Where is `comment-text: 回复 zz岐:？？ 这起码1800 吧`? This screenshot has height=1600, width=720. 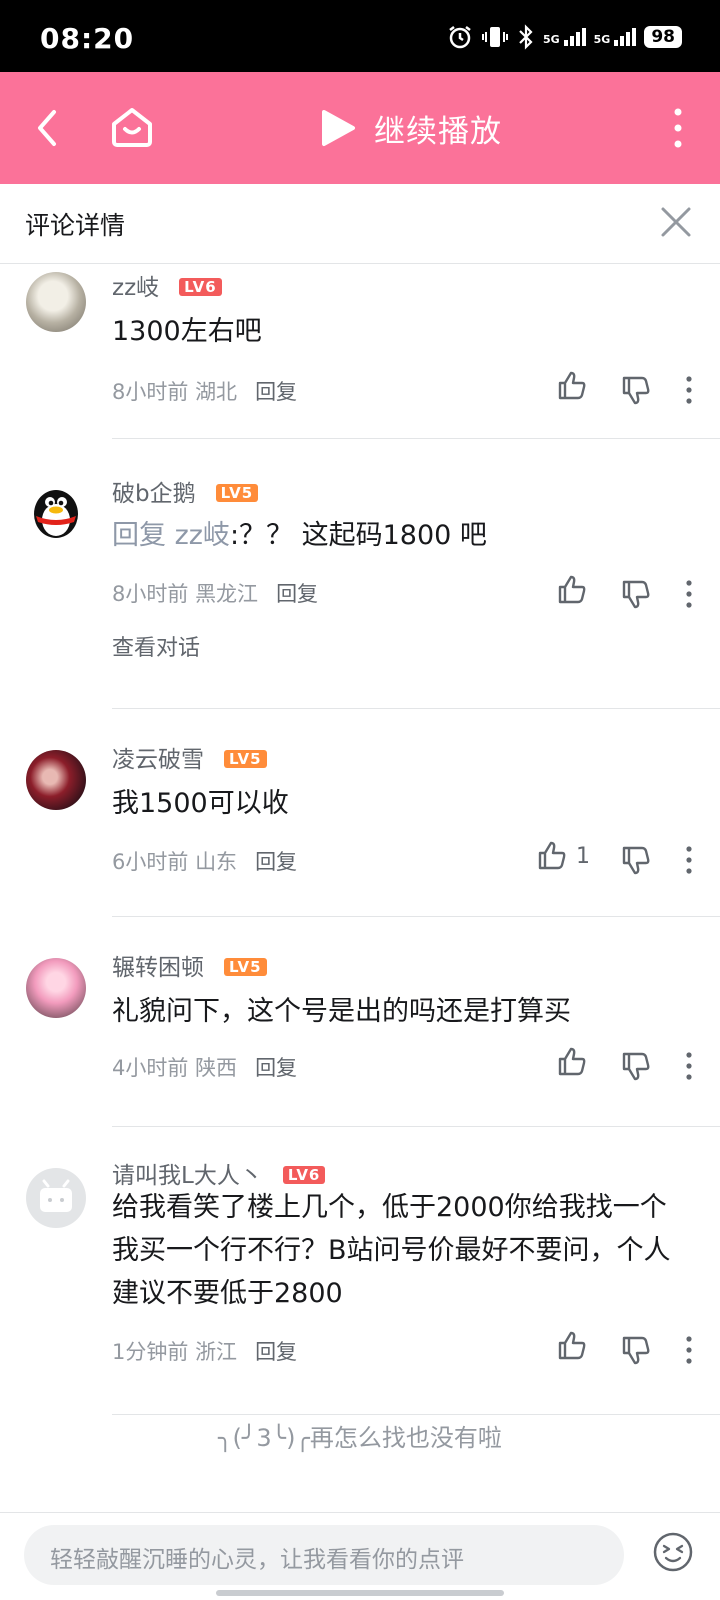 comment-text: 回复 zz岐:？？ 这起码1800 吧 is located at coordinates (402, 535).